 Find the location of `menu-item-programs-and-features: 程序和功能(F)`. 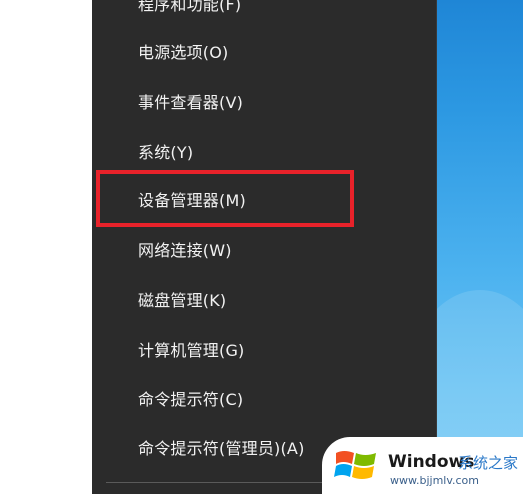

menu-item-programs-and-features: 程序和功能(F) is located at coordinates (189, 7).